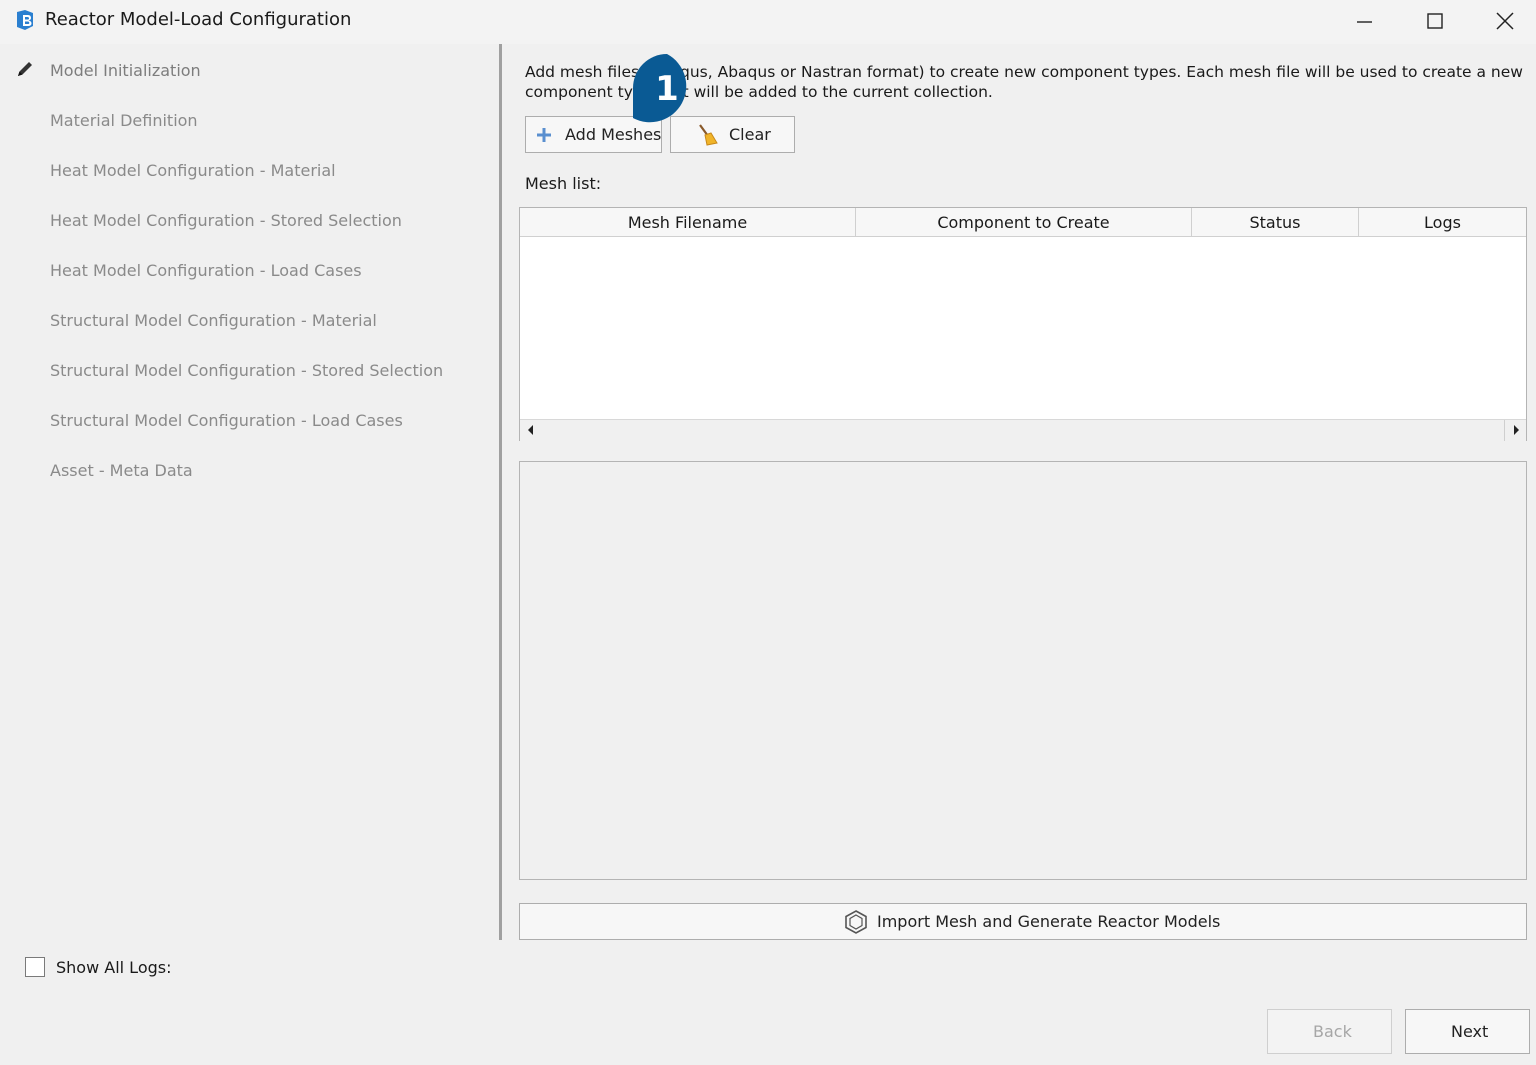 The image size is (1536, 1065). I want to click on step-asset-meta-data: Asset - Meta Data, so click(121, 470).